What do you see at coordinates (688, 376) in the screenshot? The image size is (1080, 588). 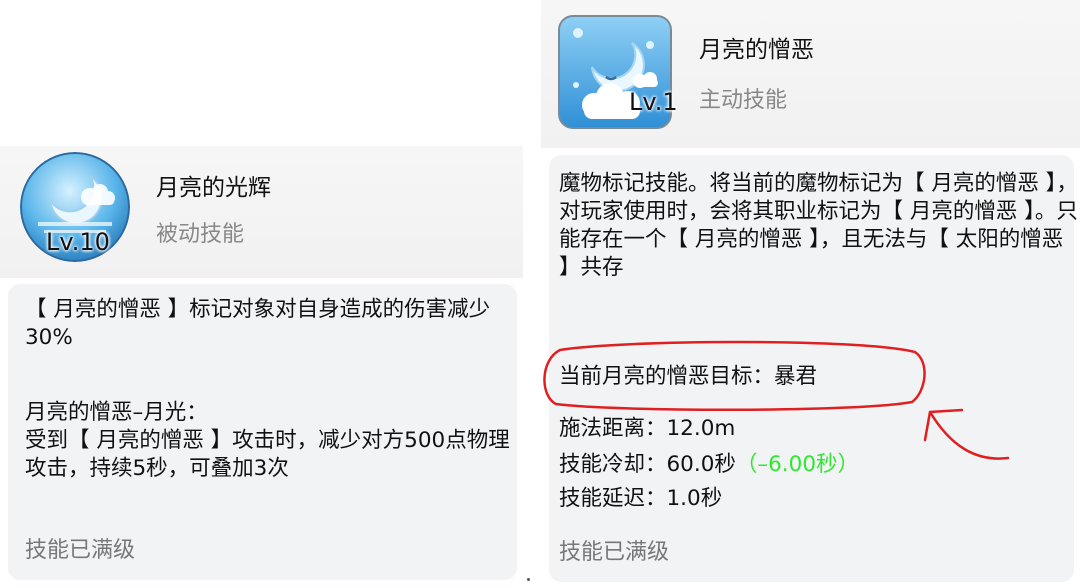 I see `current-target-text: 当前月亮的憎恶目标：暴君` at bounding box center [688, 376].